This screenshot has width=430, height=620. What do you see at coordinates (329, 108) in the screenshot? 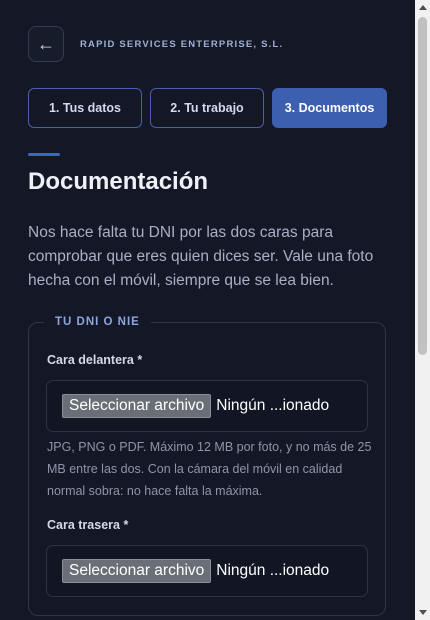
I see `step-tab-documentos: 3. Documentos` at bounding box center [329, 108].